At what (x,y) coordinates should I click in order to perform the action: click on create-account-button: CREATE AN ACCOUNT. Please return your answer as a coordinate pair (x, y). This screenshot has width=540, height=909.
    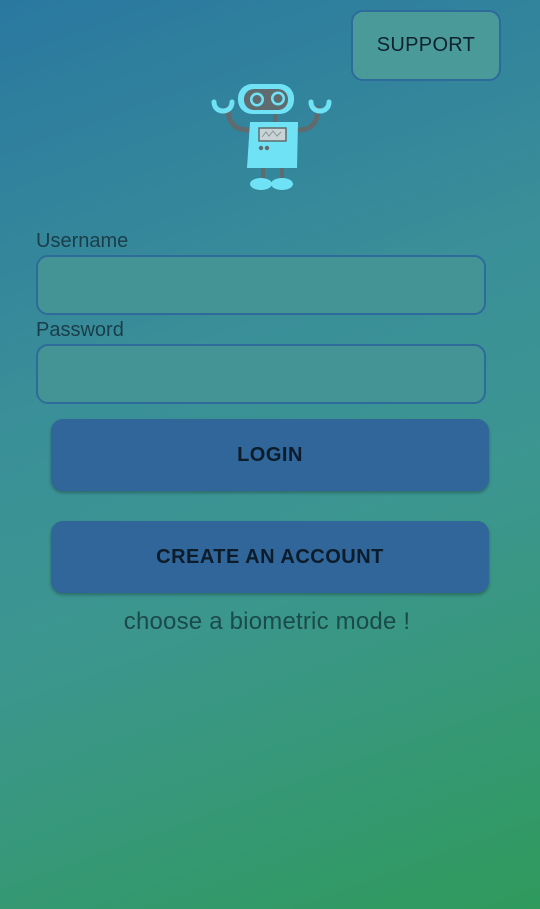
    Looking at the image, I should click on (270, 557).